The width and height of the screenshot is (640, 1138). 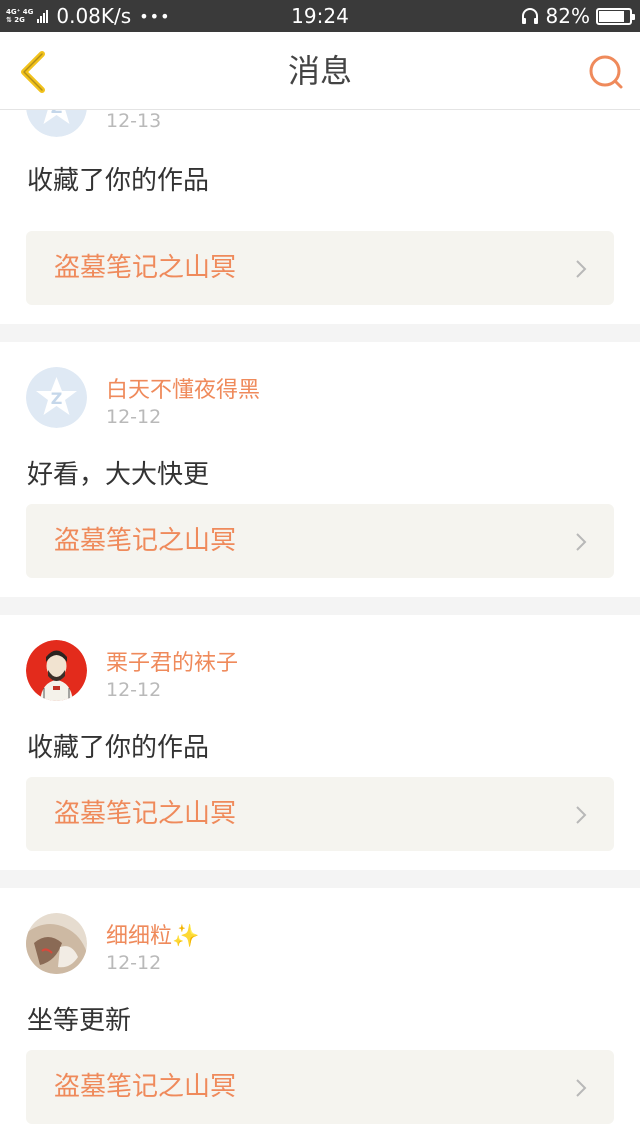 I want to click on message-text: 好看，大大快更, so click(x=118, y=475).